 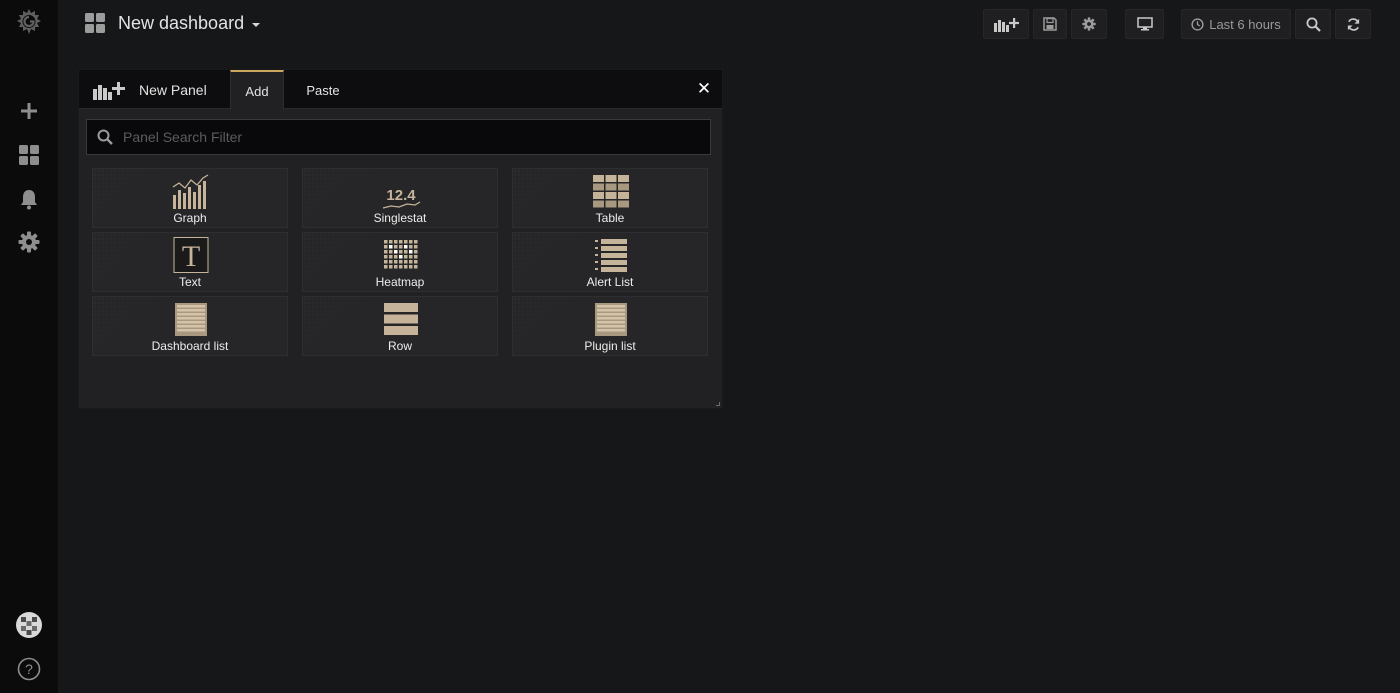 What do you see at coordinates (610, 218) in the screenshot?
I see `card-label: Table` at bounding box center [610, 218].